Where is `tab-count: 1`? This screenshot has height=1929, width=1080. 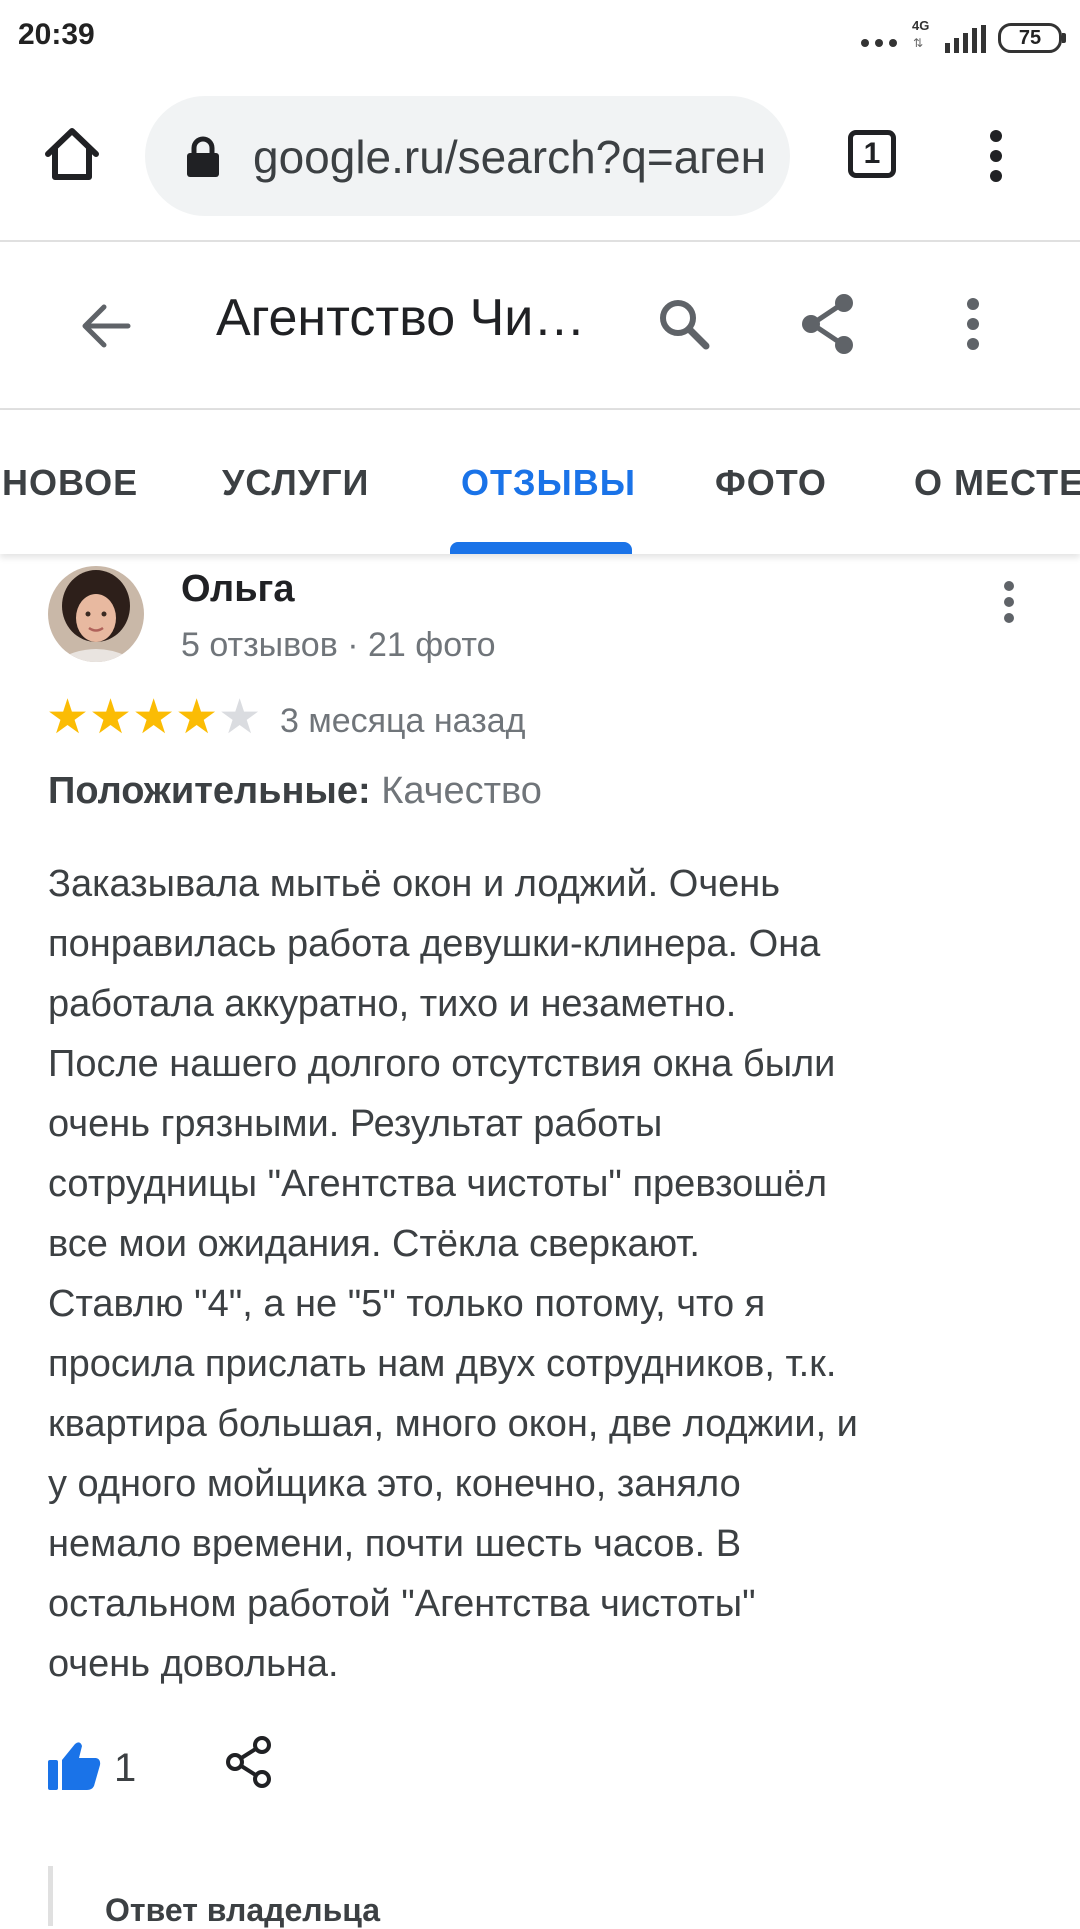 tab-count: 1 is located at coordinates (872, 153).